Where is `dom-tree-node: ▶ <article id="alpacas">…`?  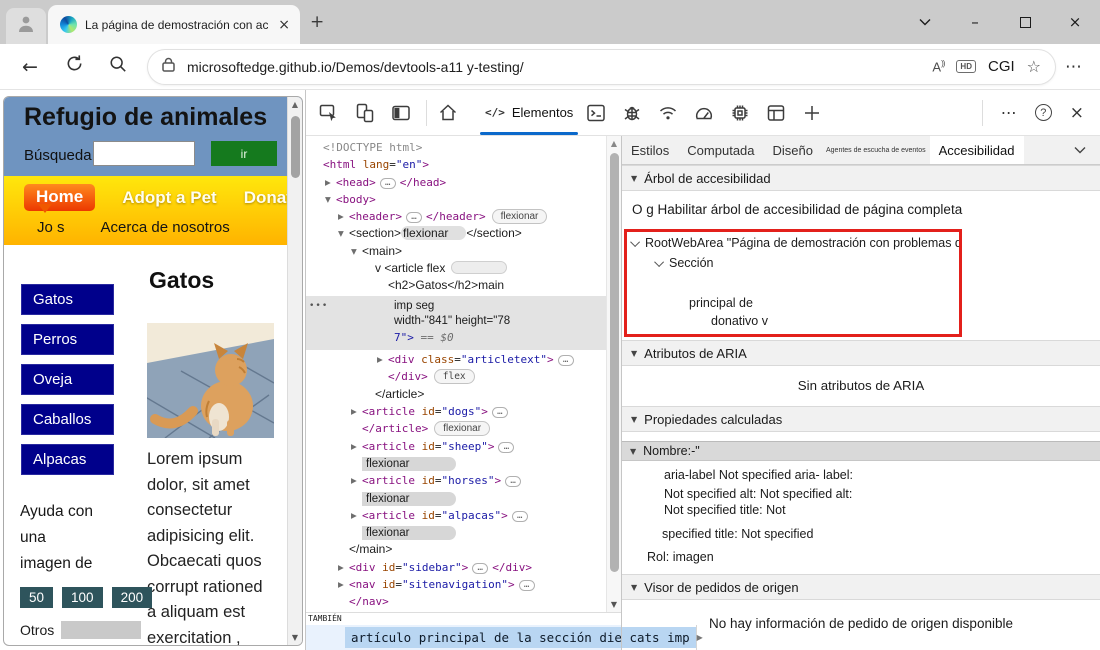
dom-tree-node: ▶ <article id="alpacas">… is located at coordinates (456, 515).